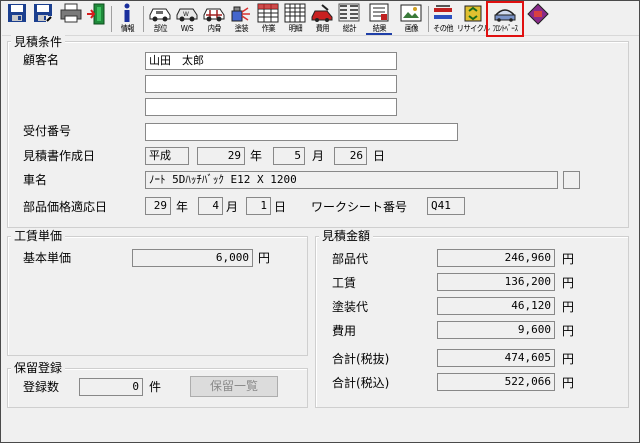 The height and width of the screenshot is (443, 640). Describe the element at coordinates (538, 19) in the screenshot. I see `book-icon` at that location.